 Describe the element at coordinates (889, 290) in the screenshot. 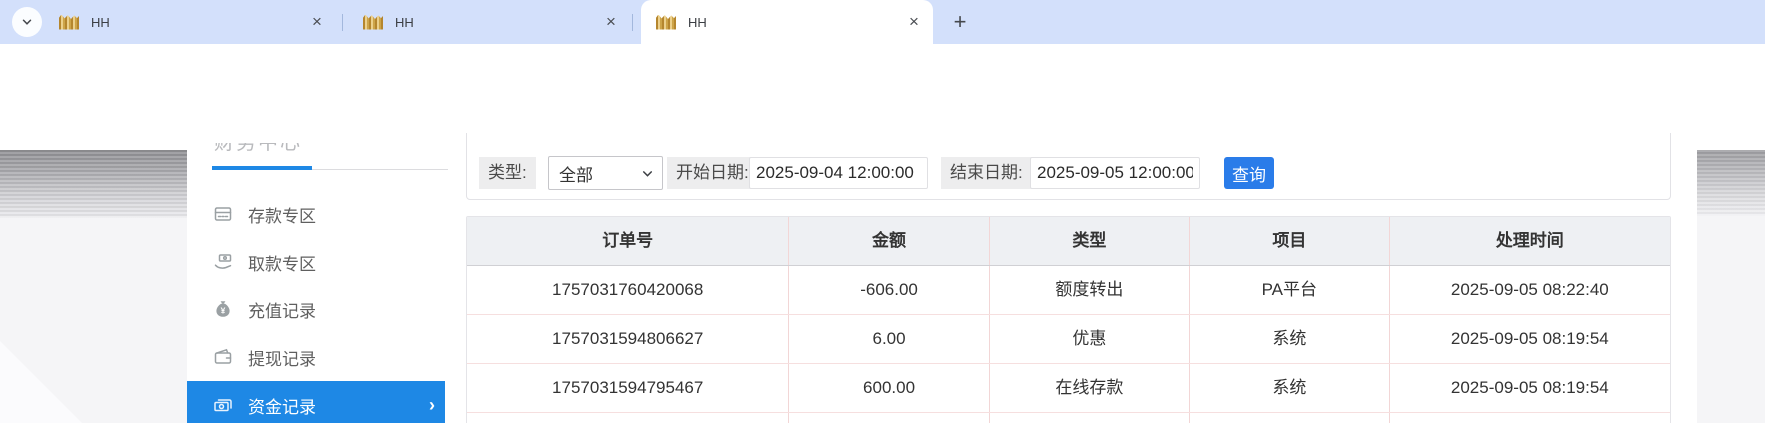

I see `amount-cell: -606.00` at that location.